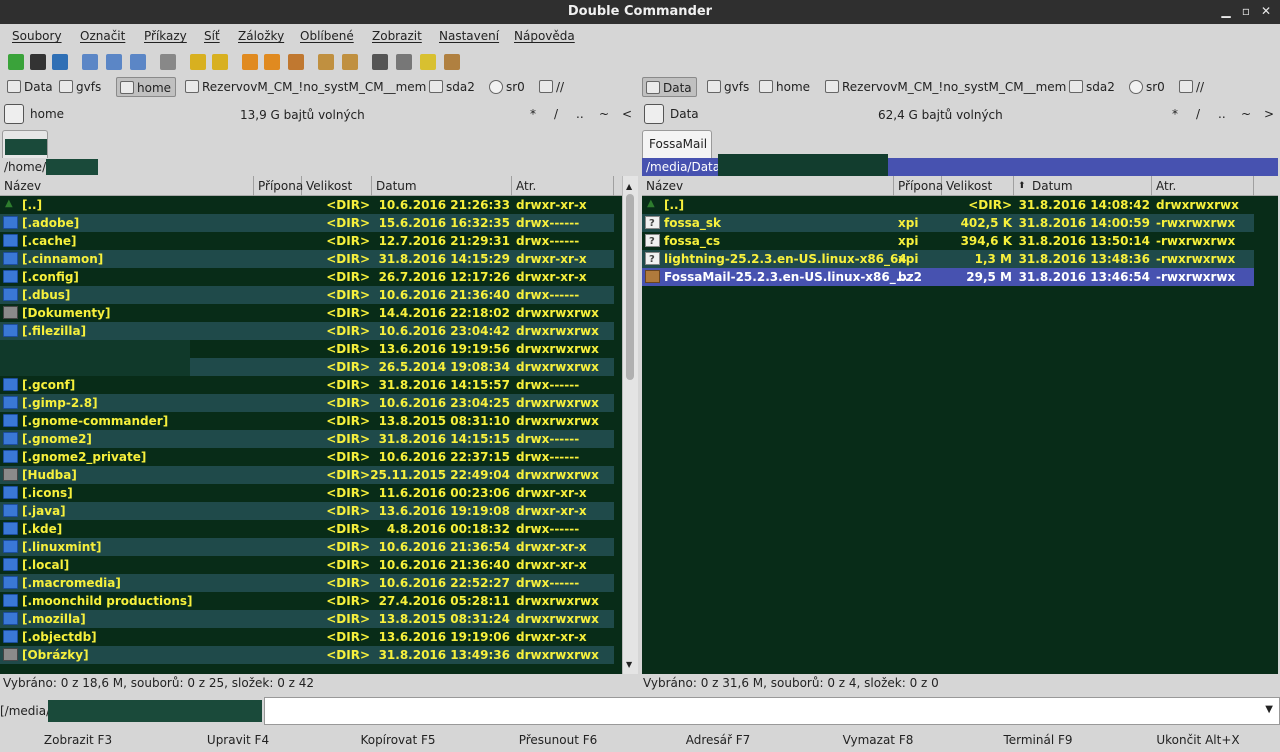  Describe the element at coordinates (507, 87) in the screenshot. I see `drive-sr0: sr0` at that location.